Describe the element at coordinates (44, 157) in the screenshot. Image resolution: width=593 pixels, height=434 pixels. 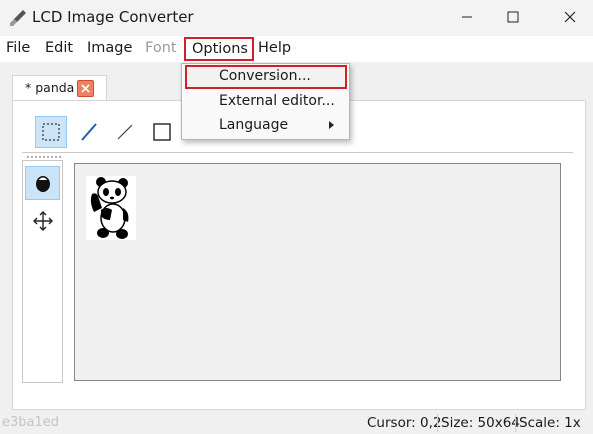
I see `toolbar-grip` at that location.